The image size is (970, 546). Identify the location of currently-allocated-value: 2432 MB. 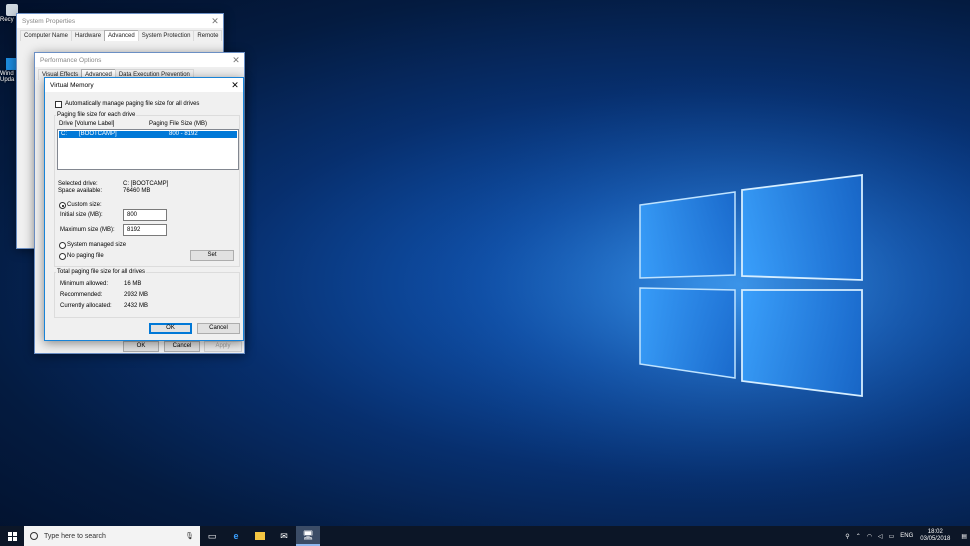
(136, 306).